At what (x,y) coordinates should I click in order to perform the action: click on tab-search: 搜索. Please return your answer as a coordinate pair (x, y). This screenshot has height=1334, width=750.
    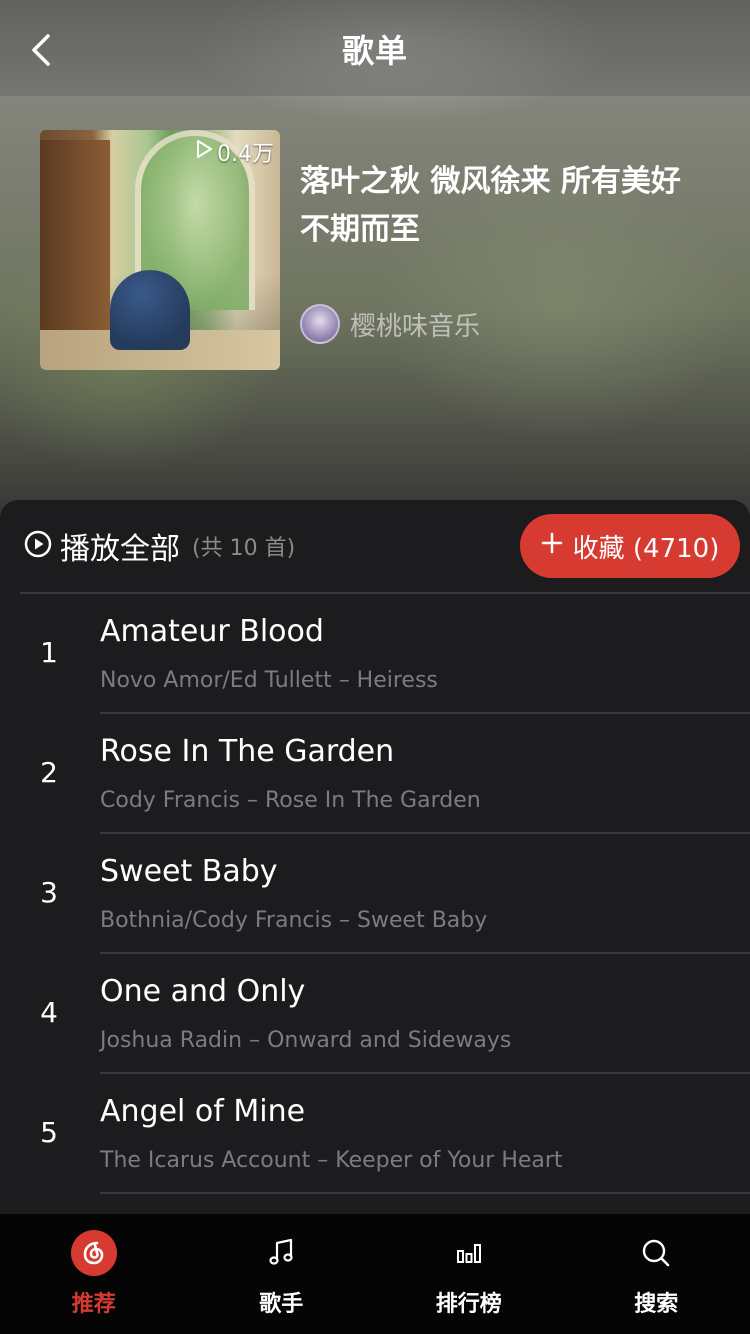
    Looking at the image, I should click on (656, 1274).